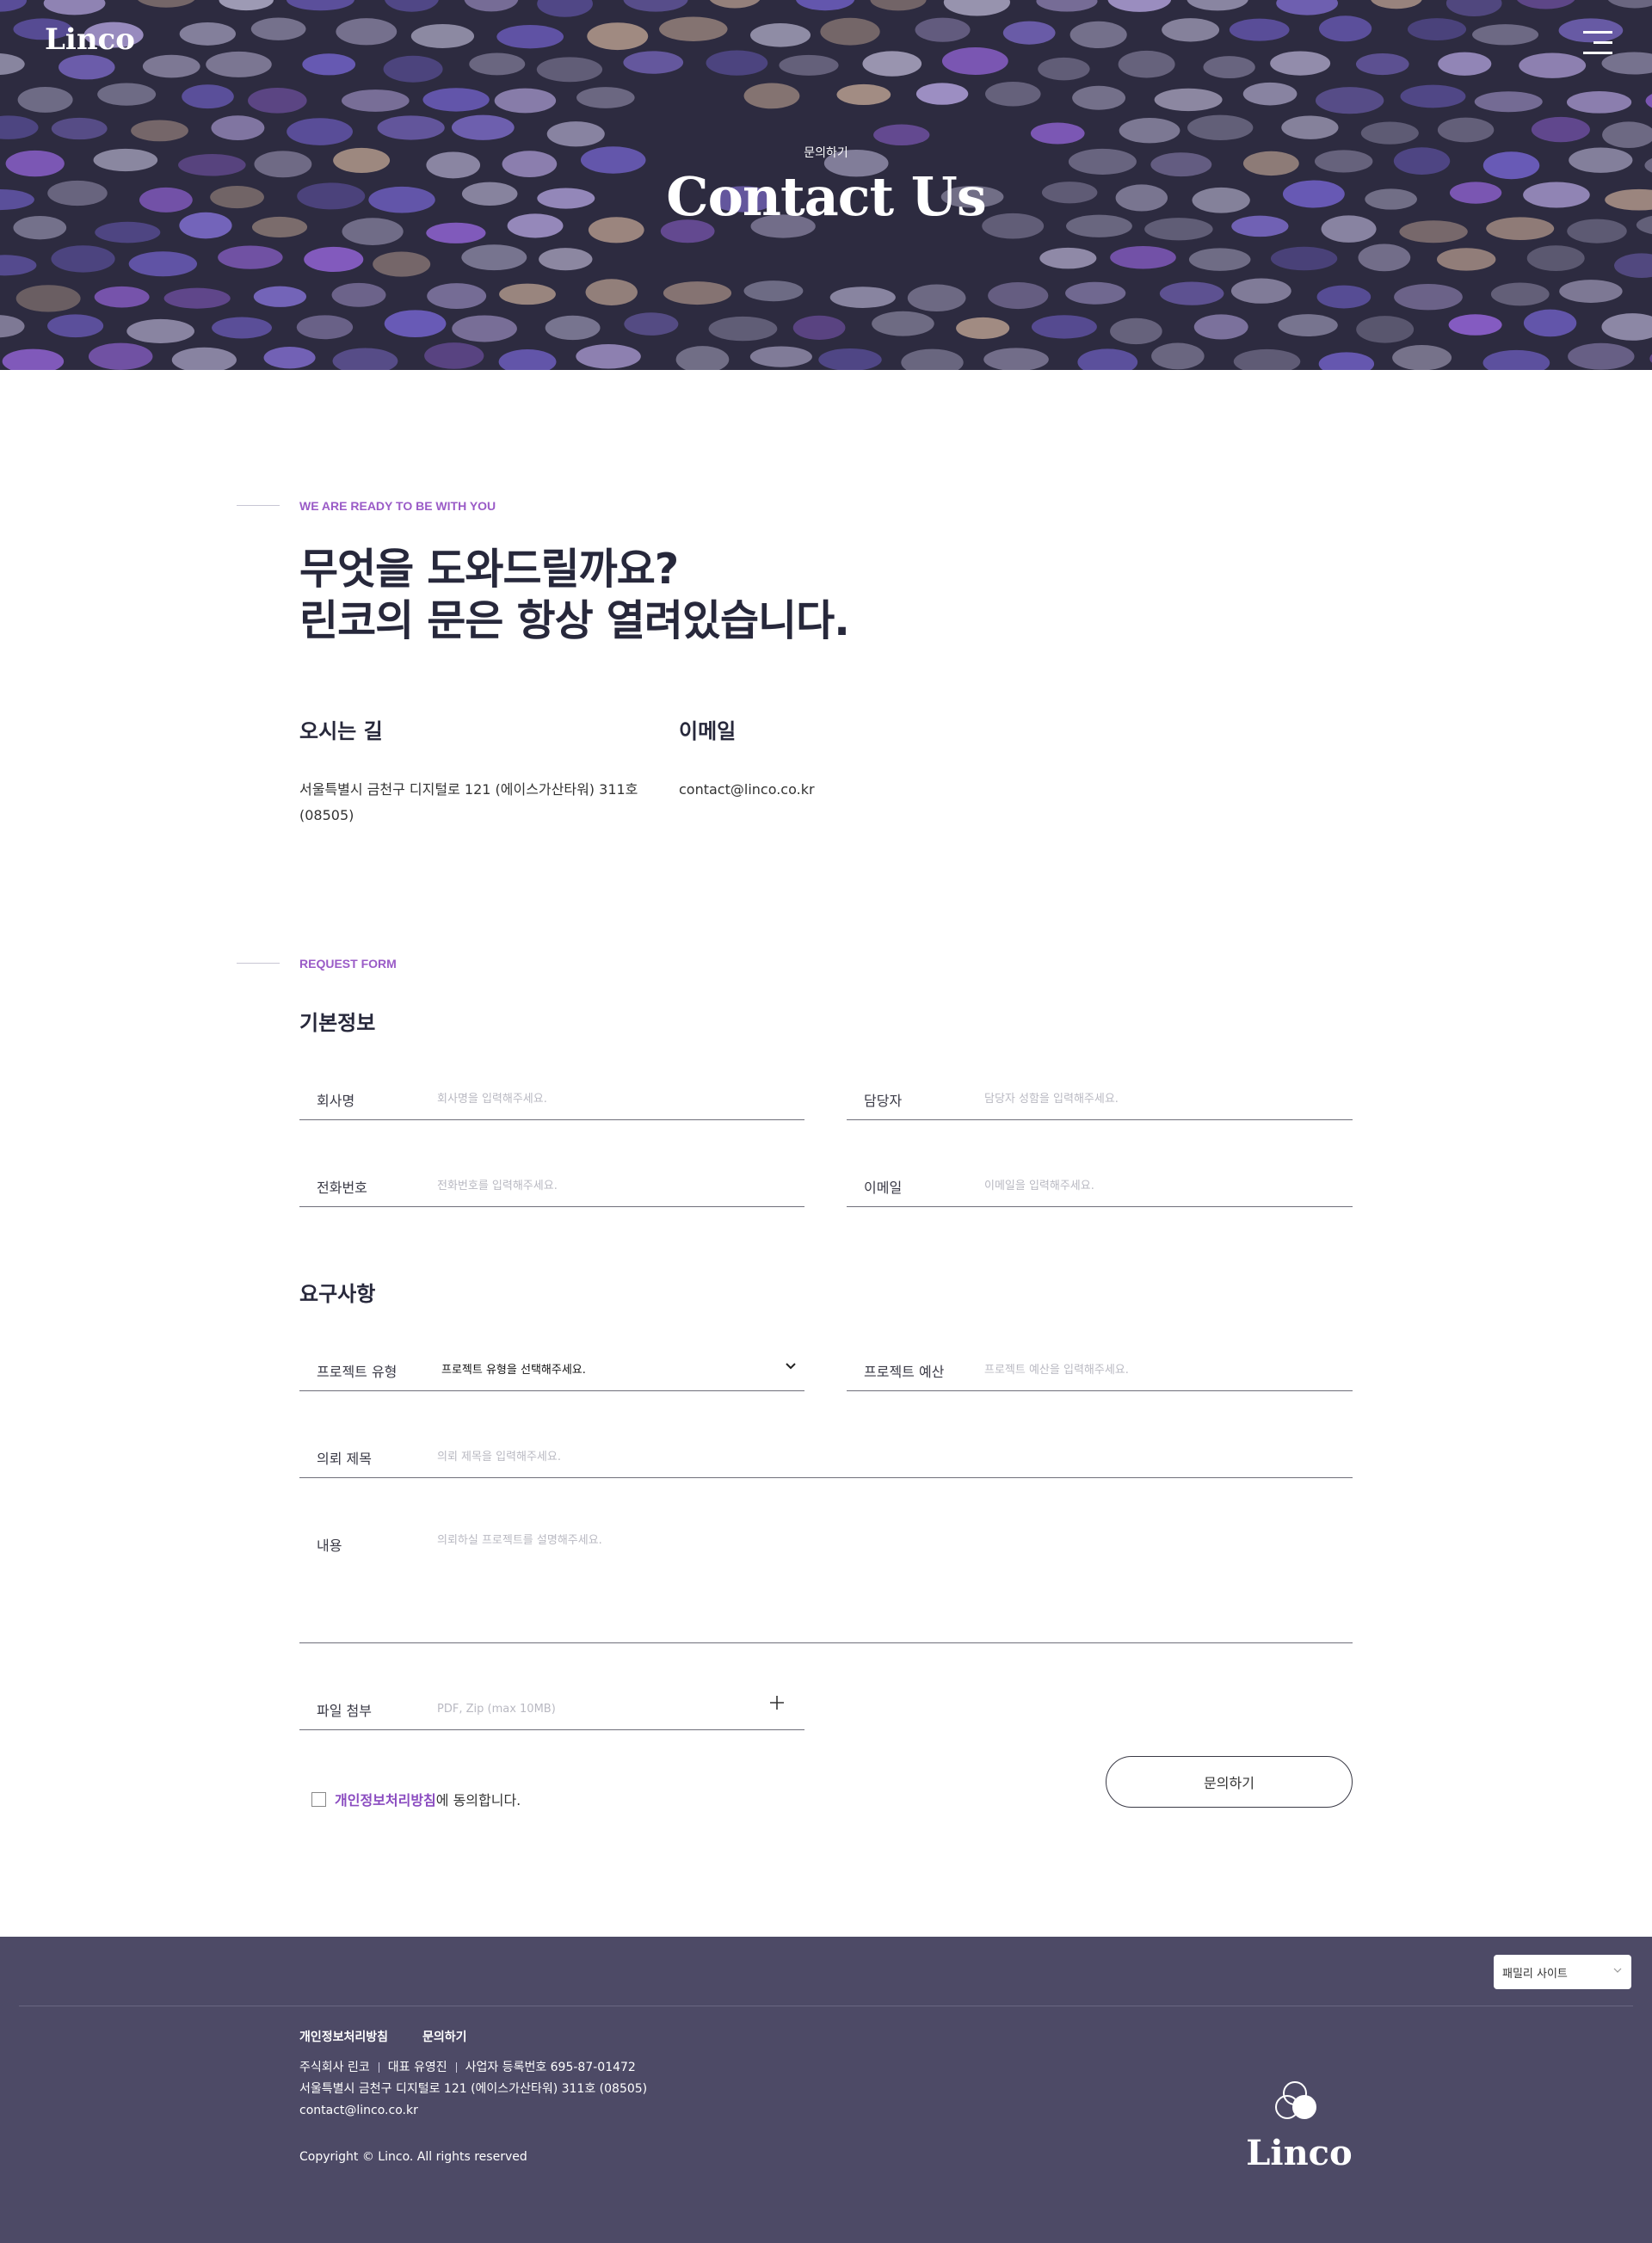  What do you see at coordinates (1229, 1782) in the screenshot?
I see `submit-button: 문의하기` at bounding box center [1229, 1782].